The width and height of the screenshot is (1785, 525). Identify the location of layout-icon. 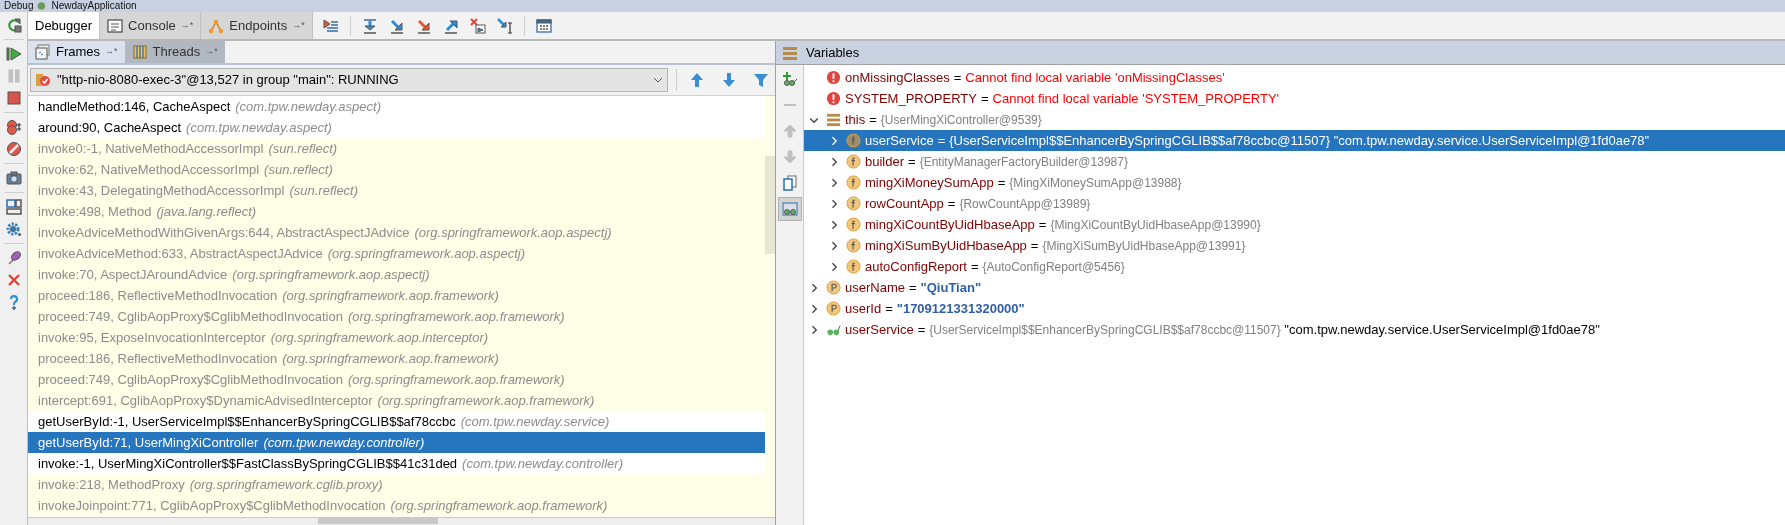
(13, 207).